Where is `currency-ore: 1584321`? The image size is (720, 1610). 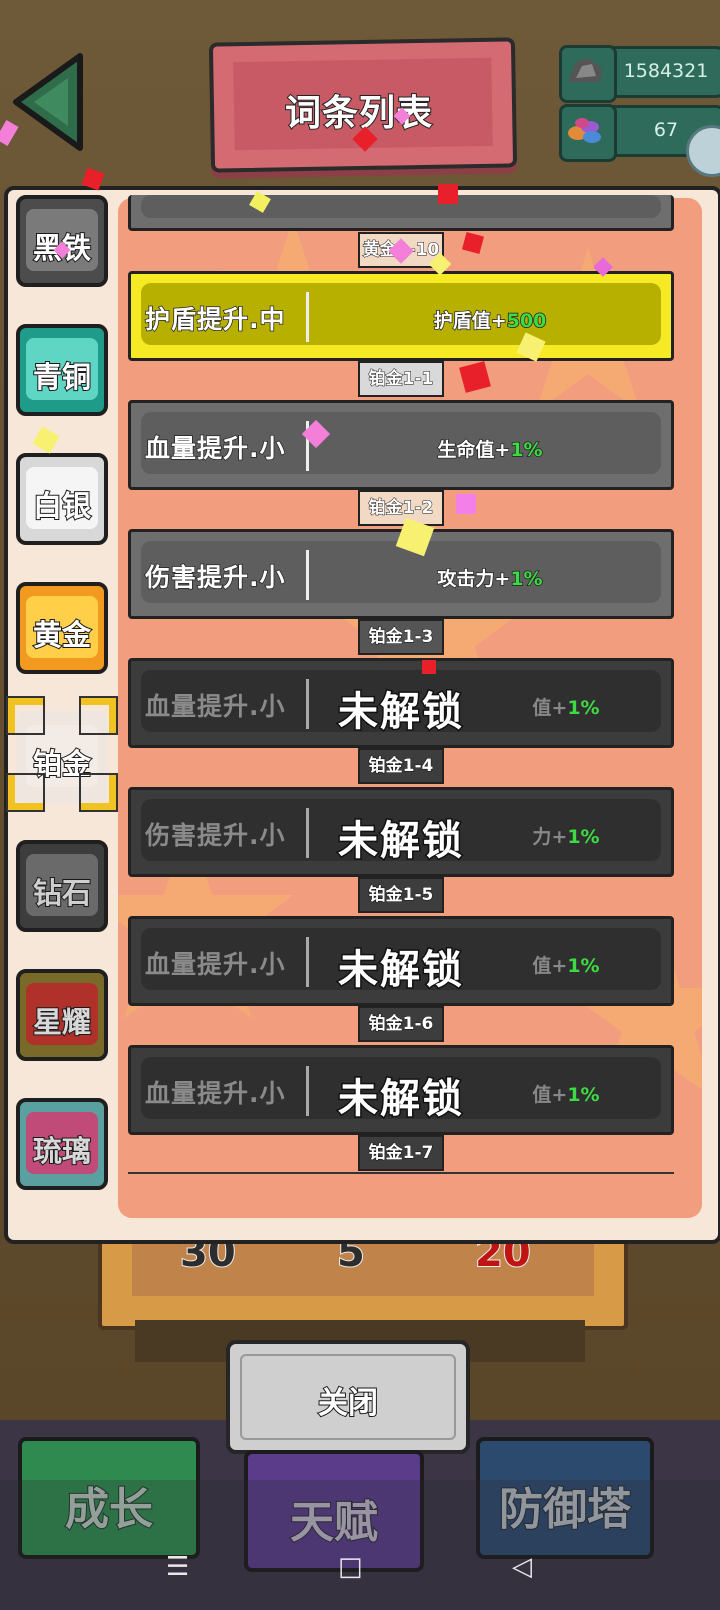
currency-ore: 1584321 is located at coordinates (639, 74).